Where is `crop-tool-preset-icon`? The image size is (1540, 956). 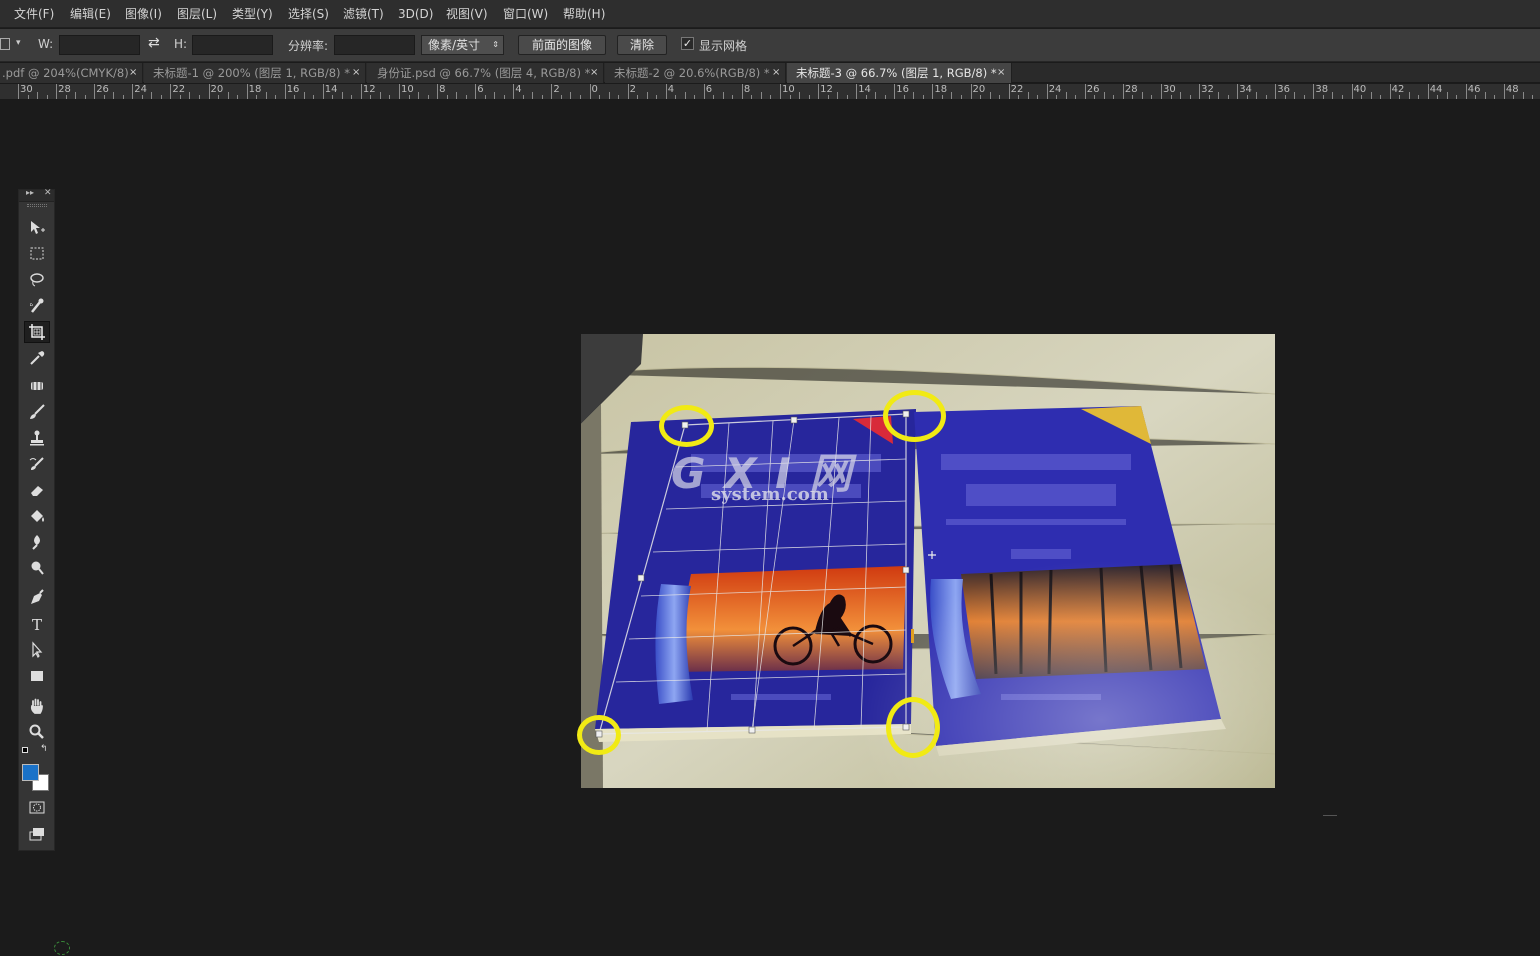
crop-tool-preset-icon is located at coordinates (5, 44).